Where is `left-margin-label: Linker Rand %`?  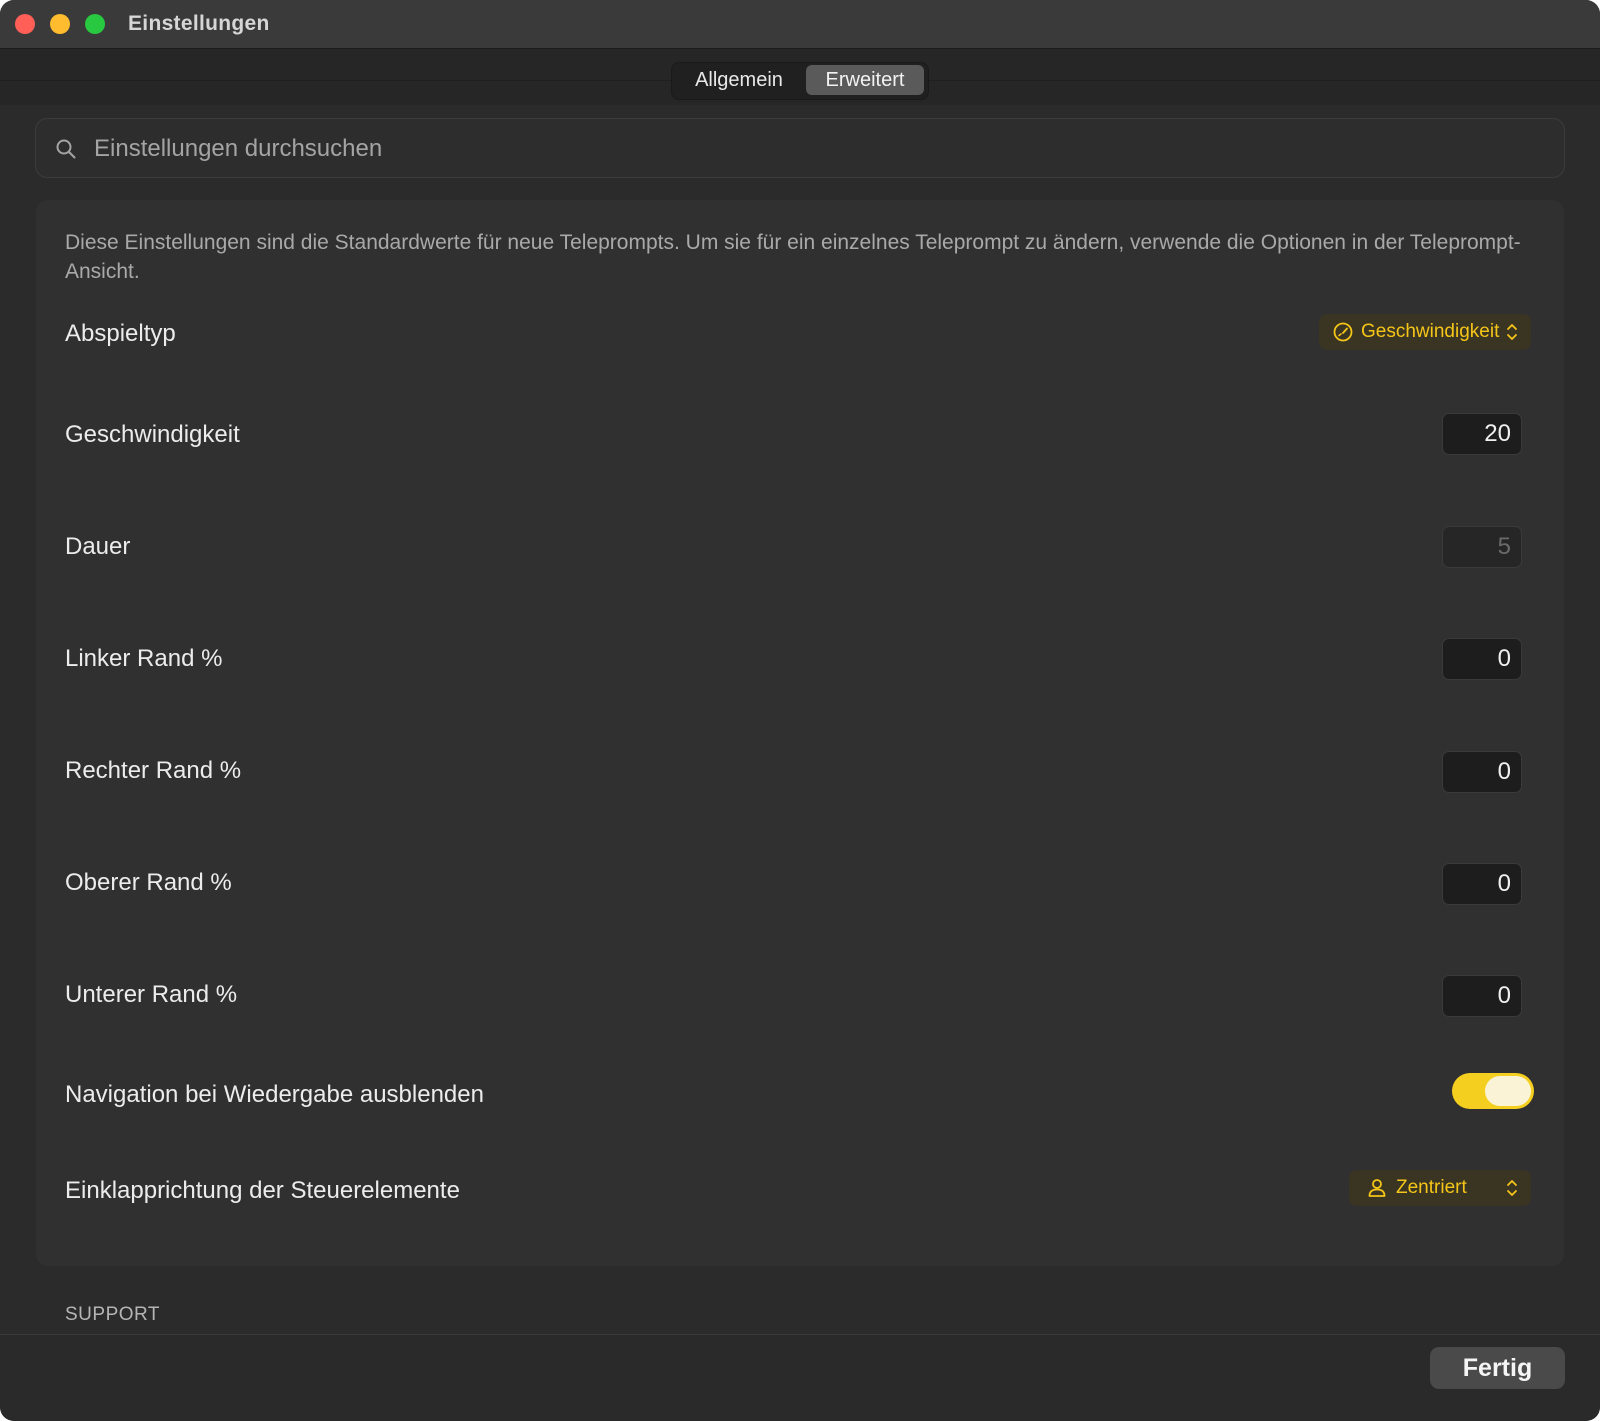 left-margin-label: Linker Rand % is located at coordinates (144, 658).